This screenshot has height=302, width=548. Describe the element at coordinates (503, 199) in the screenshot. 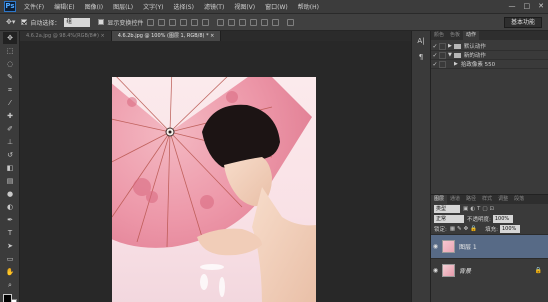

I see `tab-adjustments: 调整` at that location.